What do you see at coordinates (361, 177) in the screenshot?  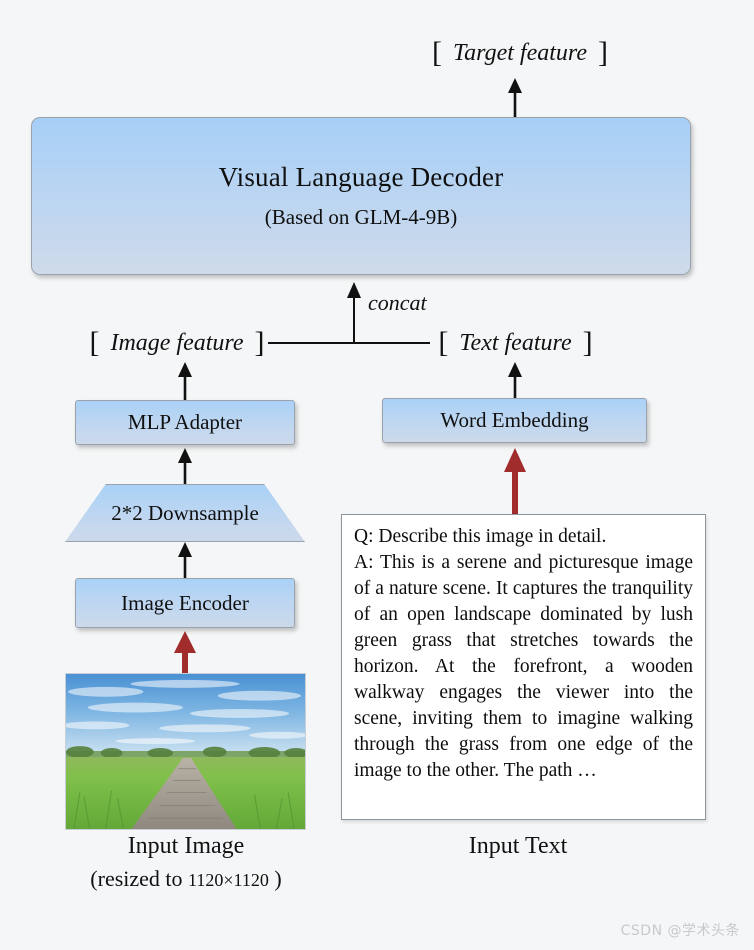 I see `decoder-title: Visual Language Decoder` at bounding box center [361, 177].